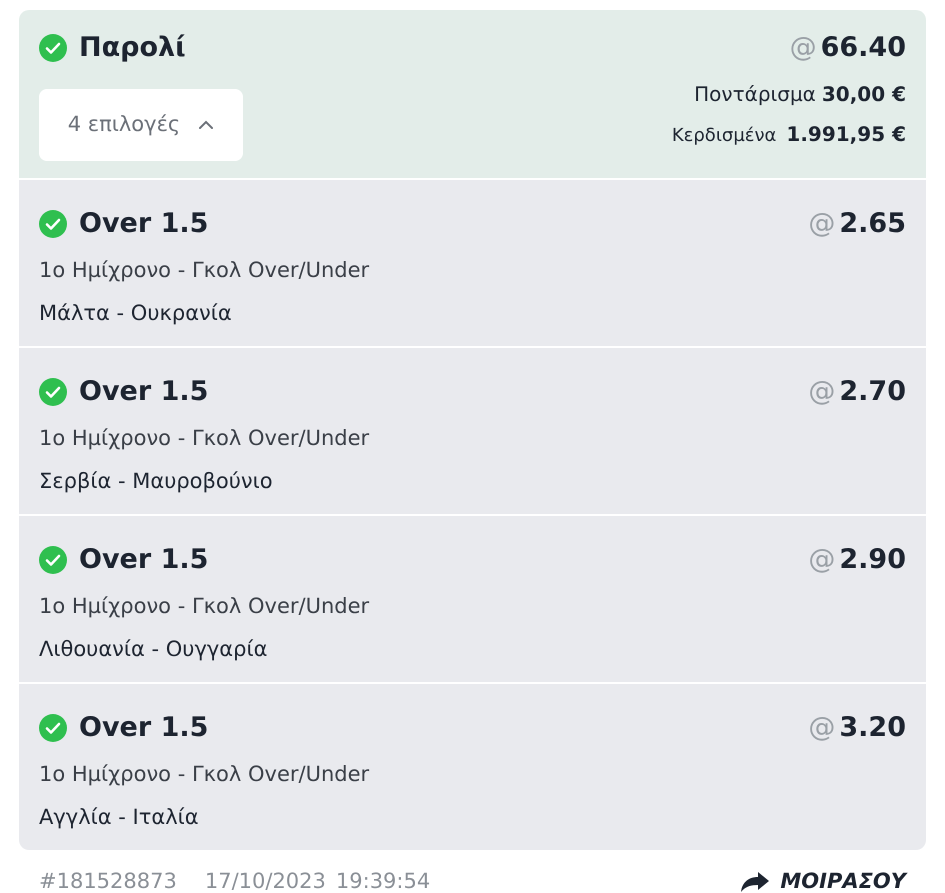 This screenshot has height=893, width=945. I want to click on match-name: Μάλτα - Ουκρανία, so click(136, 313).